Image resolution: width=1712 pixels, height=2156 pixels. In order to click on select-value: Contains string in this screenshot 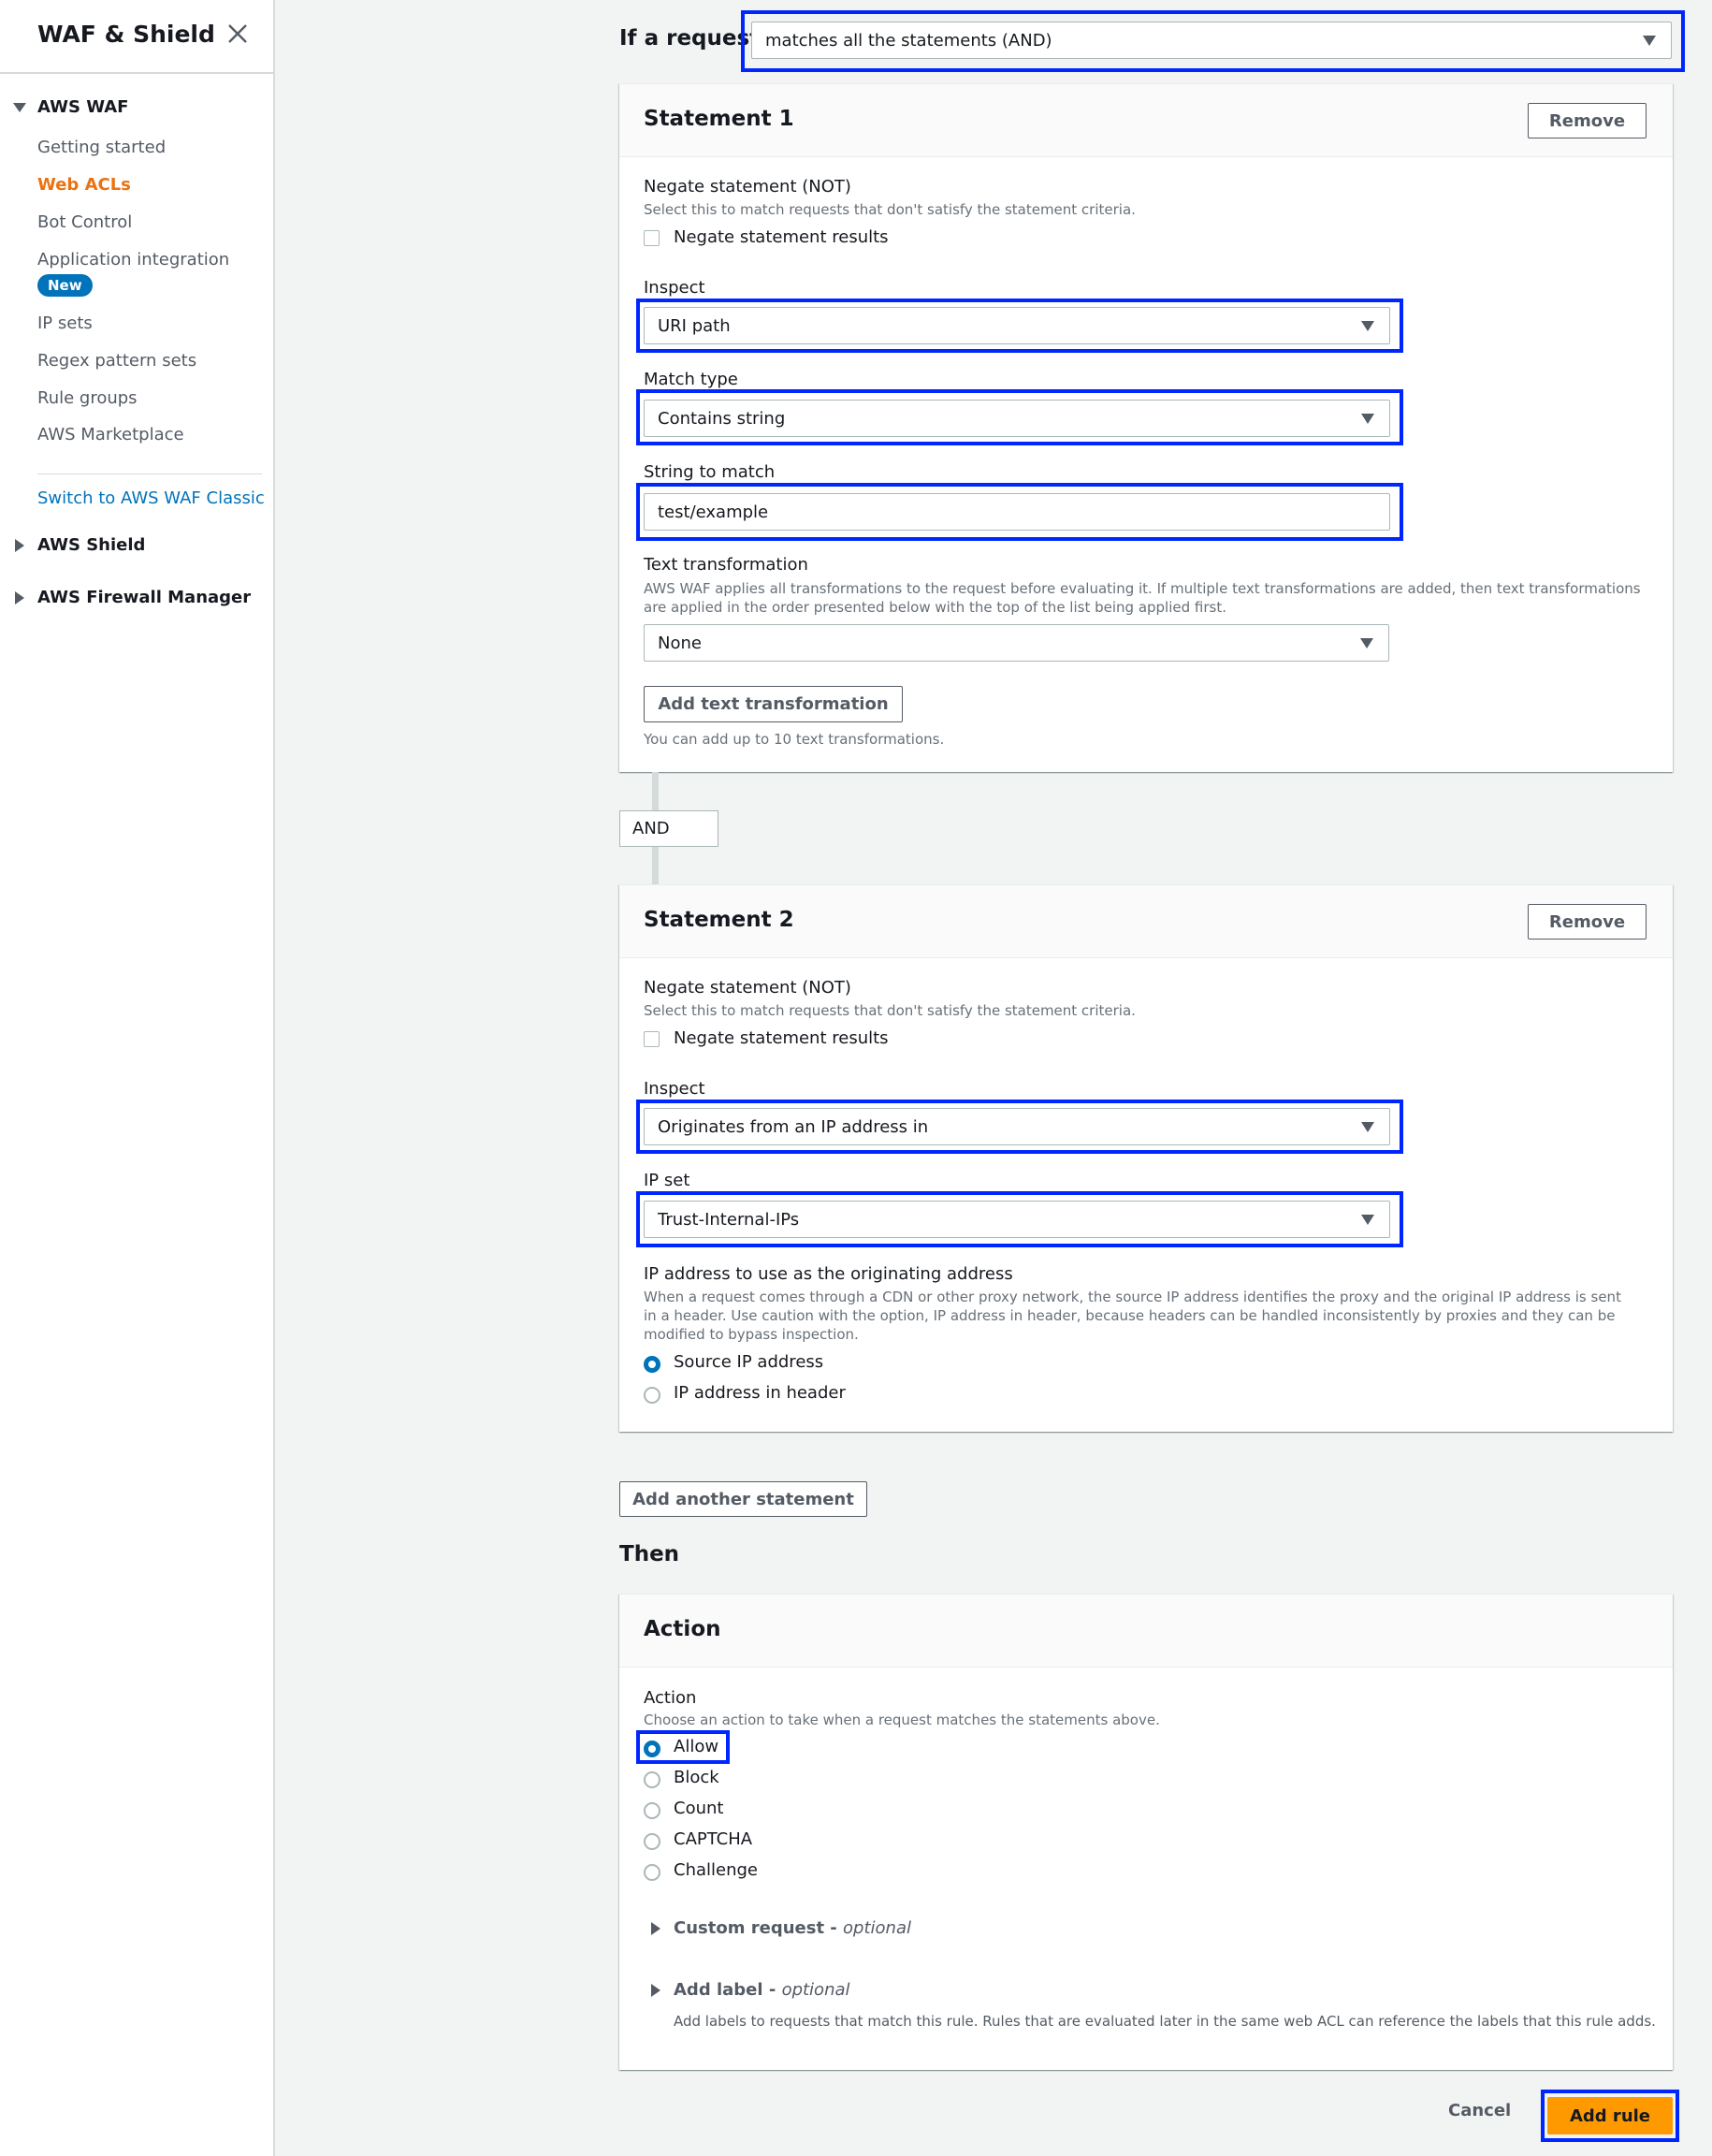, I will do `click(722, 418)`.